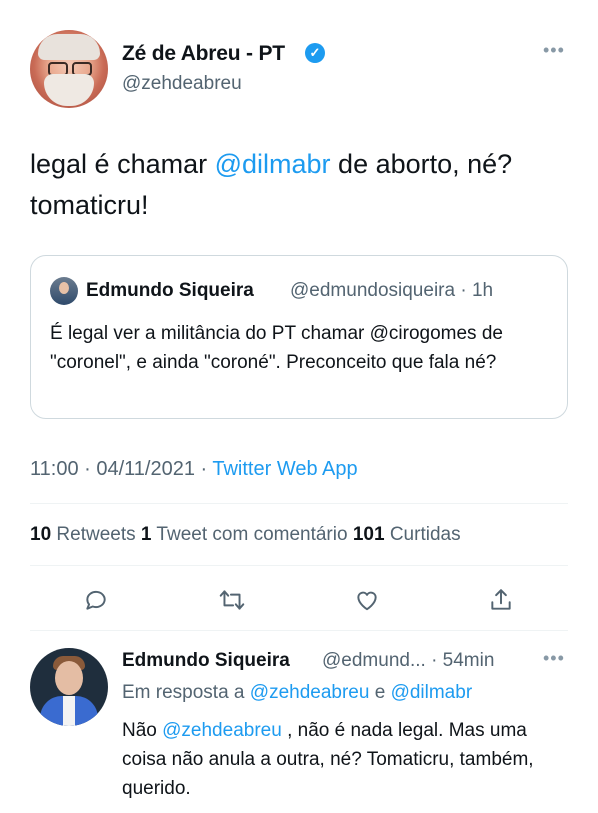 The image size is (598, 813). Describe the element at coordinates (315, 53) in the screenshot. I see `verified-badge-icon: ✓` at that location.